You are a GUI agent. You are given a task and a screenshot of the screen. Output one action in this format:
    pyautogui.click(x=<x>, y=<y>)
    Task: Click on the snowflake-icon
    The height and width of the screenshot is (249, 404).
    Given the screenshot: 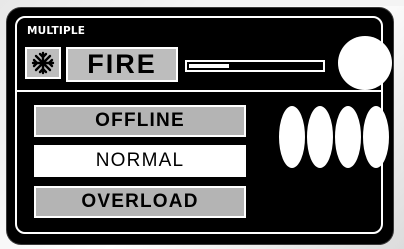 What is the action you would take?
    pyautogui.click(x=43, y=63)
    